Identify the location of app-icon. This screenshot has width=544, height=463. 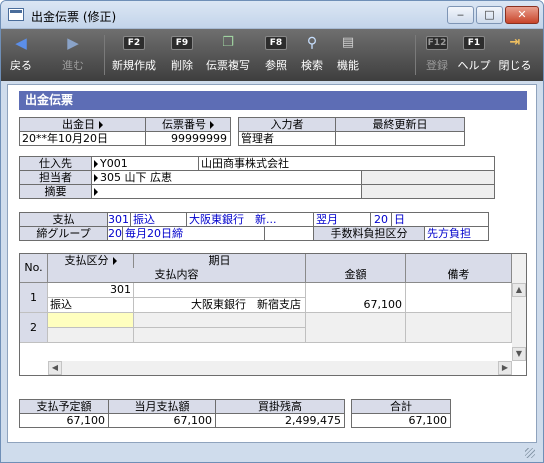
(16, 14).